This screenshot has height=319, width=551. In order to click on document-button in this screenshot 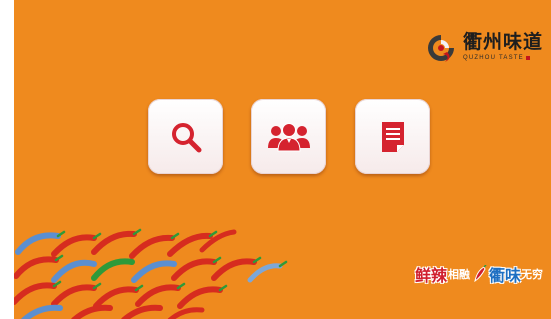, I will do `click(392, 136)`.